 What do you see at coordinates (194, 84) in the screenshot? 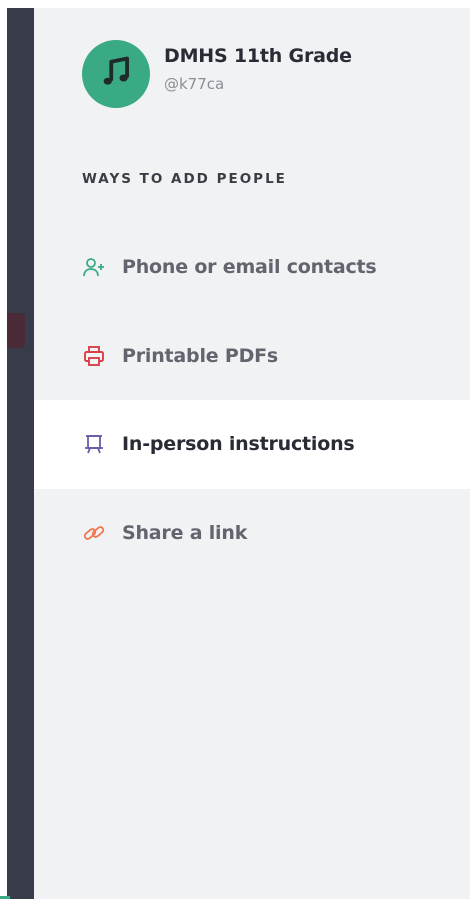
I see `class-handle: @k77ca` at bounding box center [194, 84].